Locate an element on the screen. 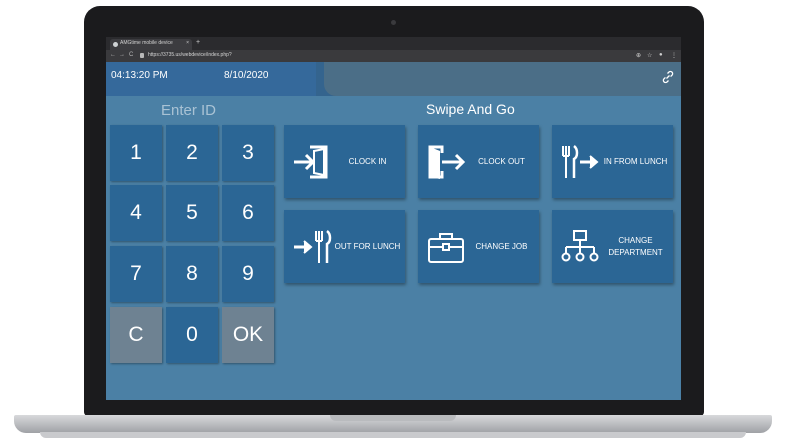  forward-icon: → is located at coordinates (122, 55).